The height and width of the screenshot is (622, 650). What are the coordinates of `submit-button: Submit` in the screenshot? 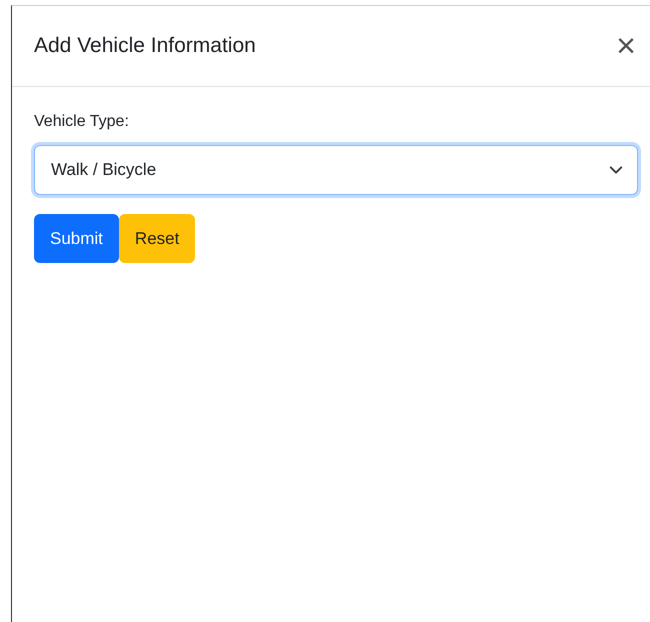 It's located at (76, 238).